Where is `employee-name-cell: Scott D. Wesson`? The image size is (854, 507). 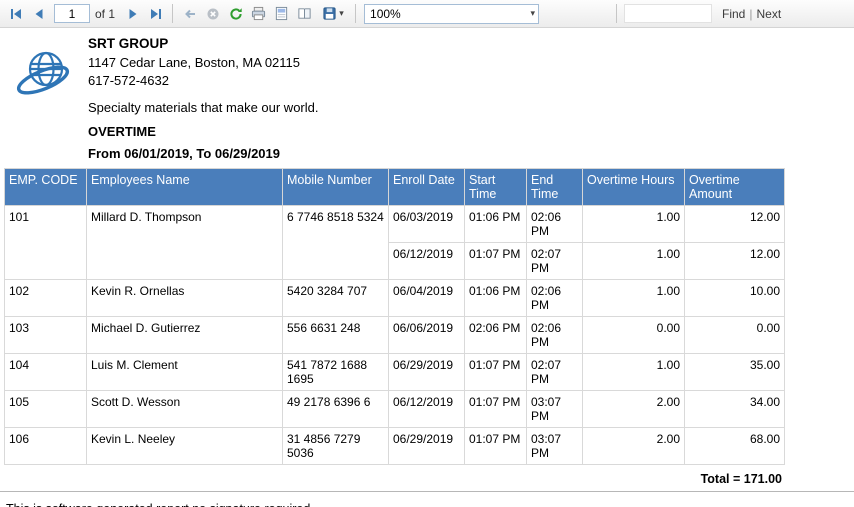 employee-name-cell: Scott D. Wesson is located at coordinates (184, 409).